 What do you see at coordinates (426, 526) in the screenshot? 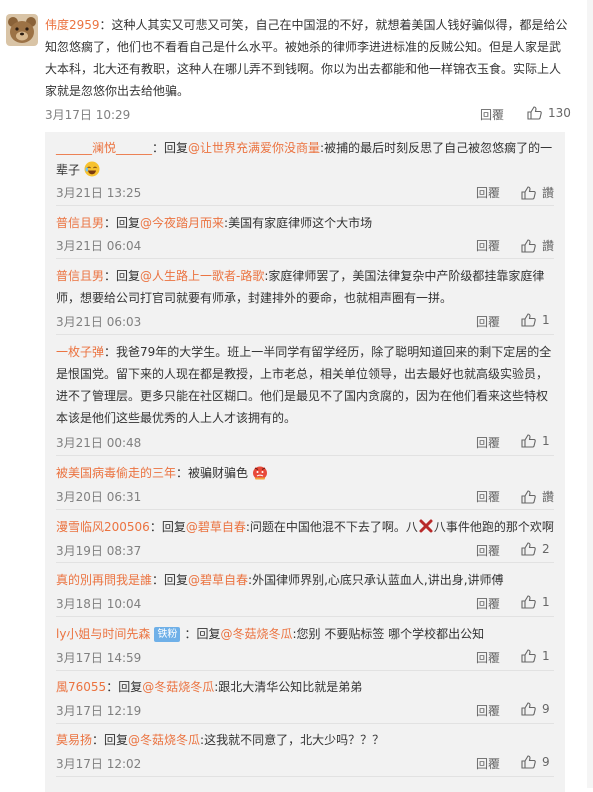
I see `cross-mark-icon` at bounding box center [426, 526].